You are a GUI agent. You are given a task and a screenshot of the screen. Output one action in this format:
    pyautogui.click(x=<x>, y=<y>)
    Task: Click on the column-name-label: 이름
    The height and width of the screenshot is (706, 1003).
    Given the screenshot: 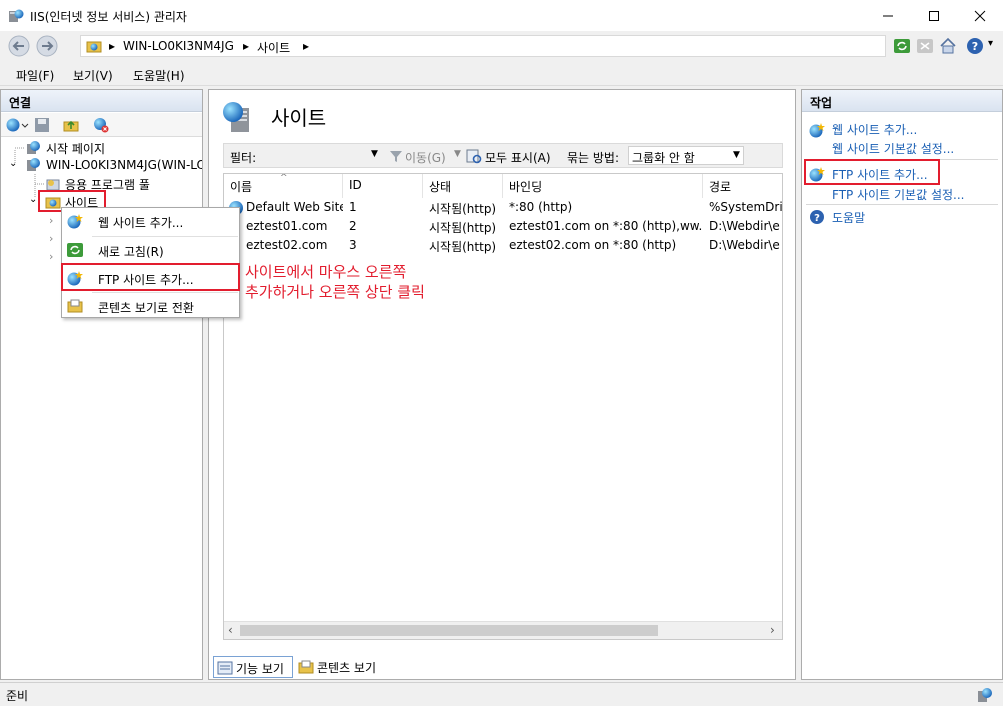 What is the action you would take?
    pyautogui.click(x=241, y=187)
    